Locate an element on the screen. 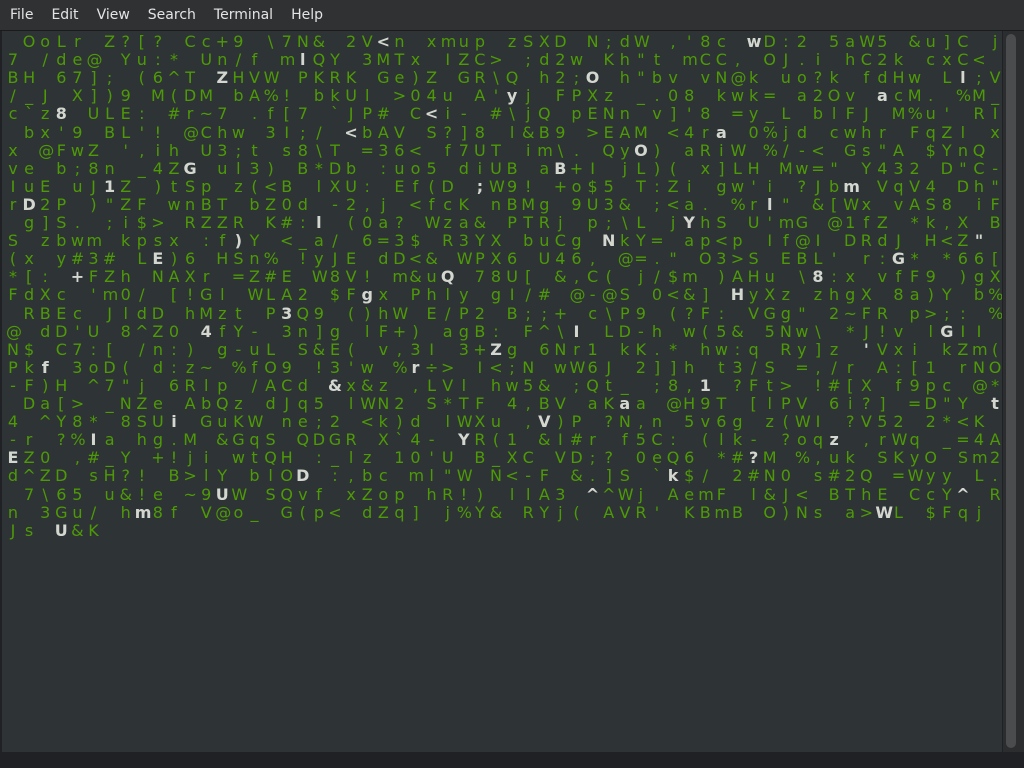 The width and height of the screenshot is (1024, 768). rain-char: Q is located at coordinates (608, 150).